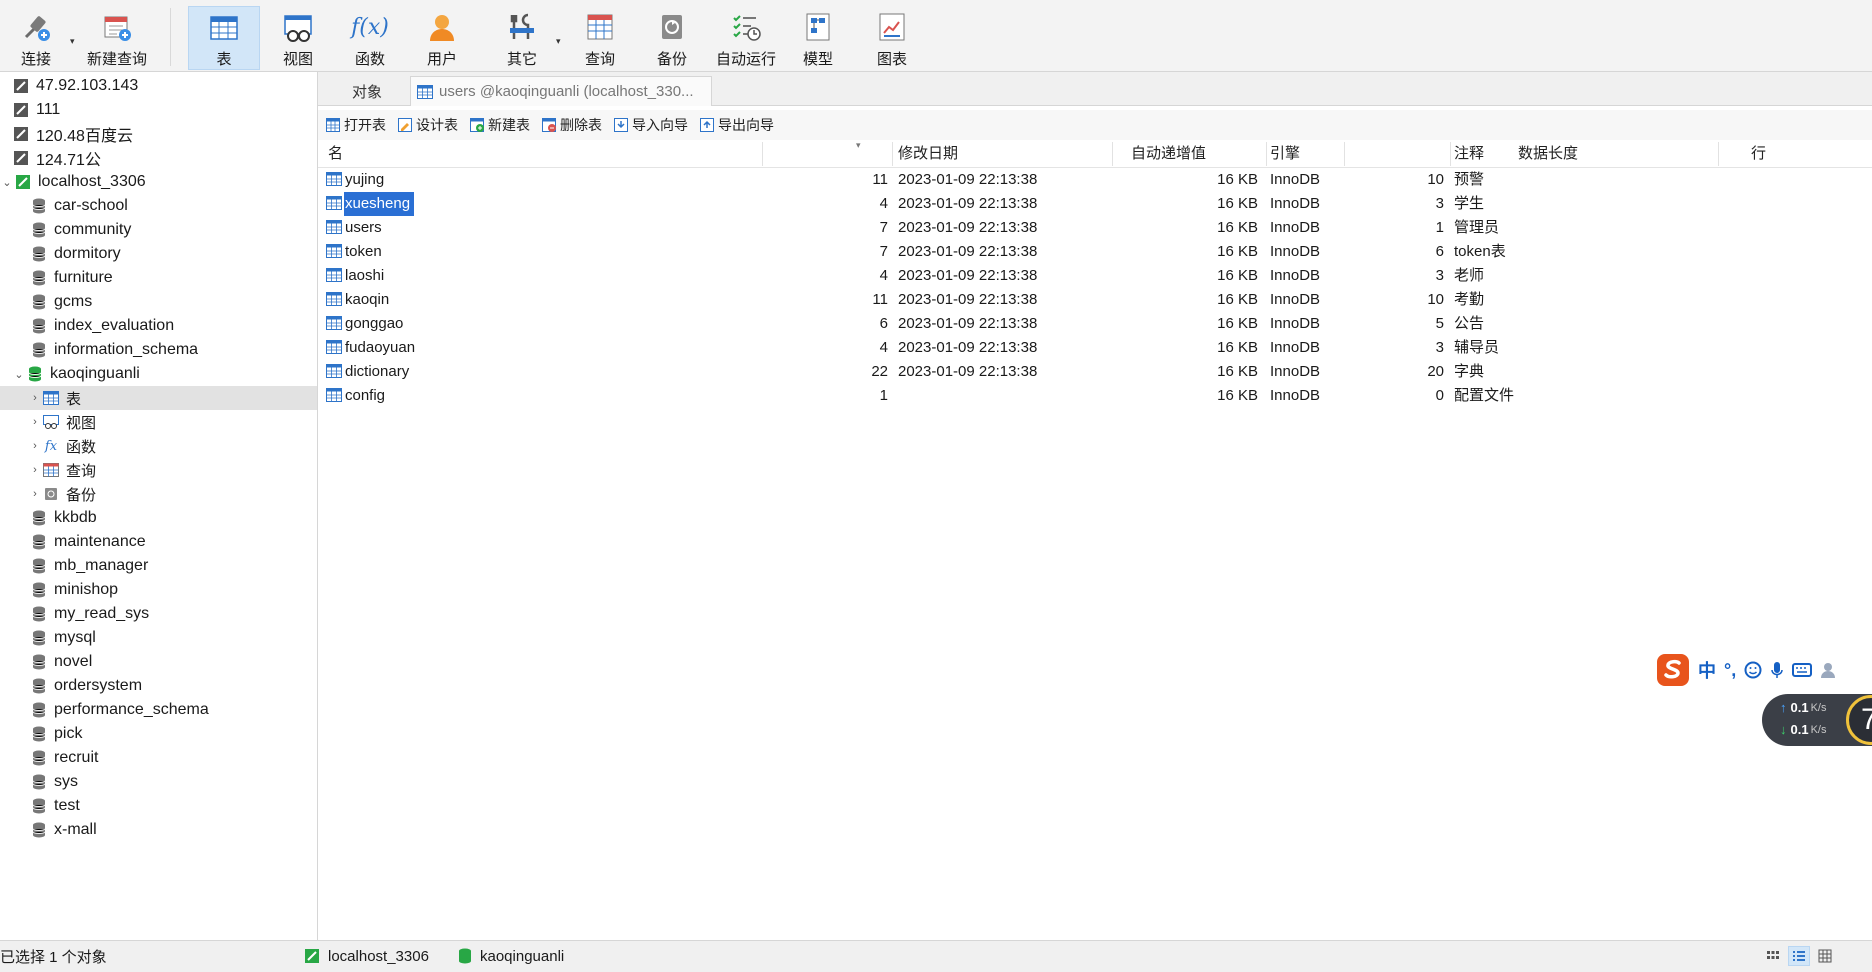 The image size is (1872, 972). I want to click on table-button: 表, so click(224, 38).